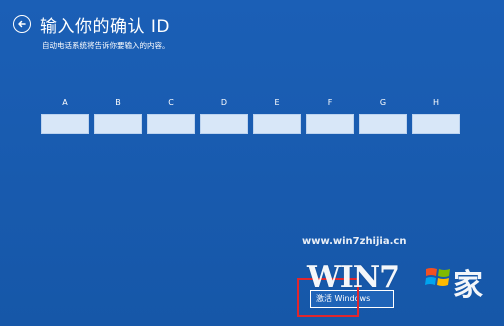 Image resolution: width=504 pixels, height=326 pixels. I want to click on site-logo: WIN7 家, so click(399, 289).